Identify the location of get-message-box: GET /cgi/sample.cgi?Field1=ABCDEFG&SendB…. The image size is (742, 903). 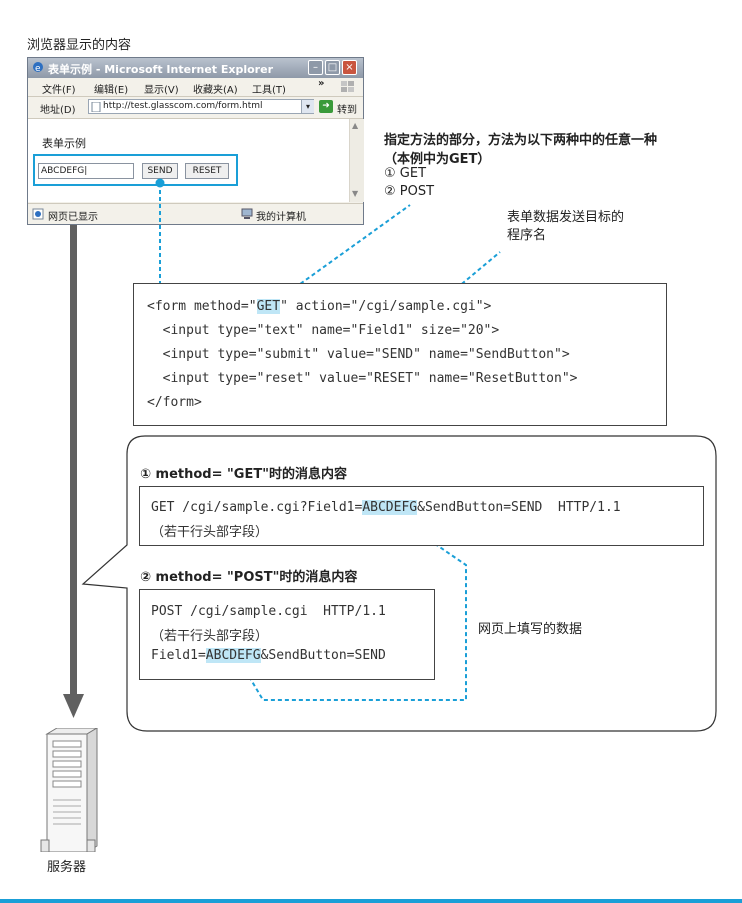
(421, 516).